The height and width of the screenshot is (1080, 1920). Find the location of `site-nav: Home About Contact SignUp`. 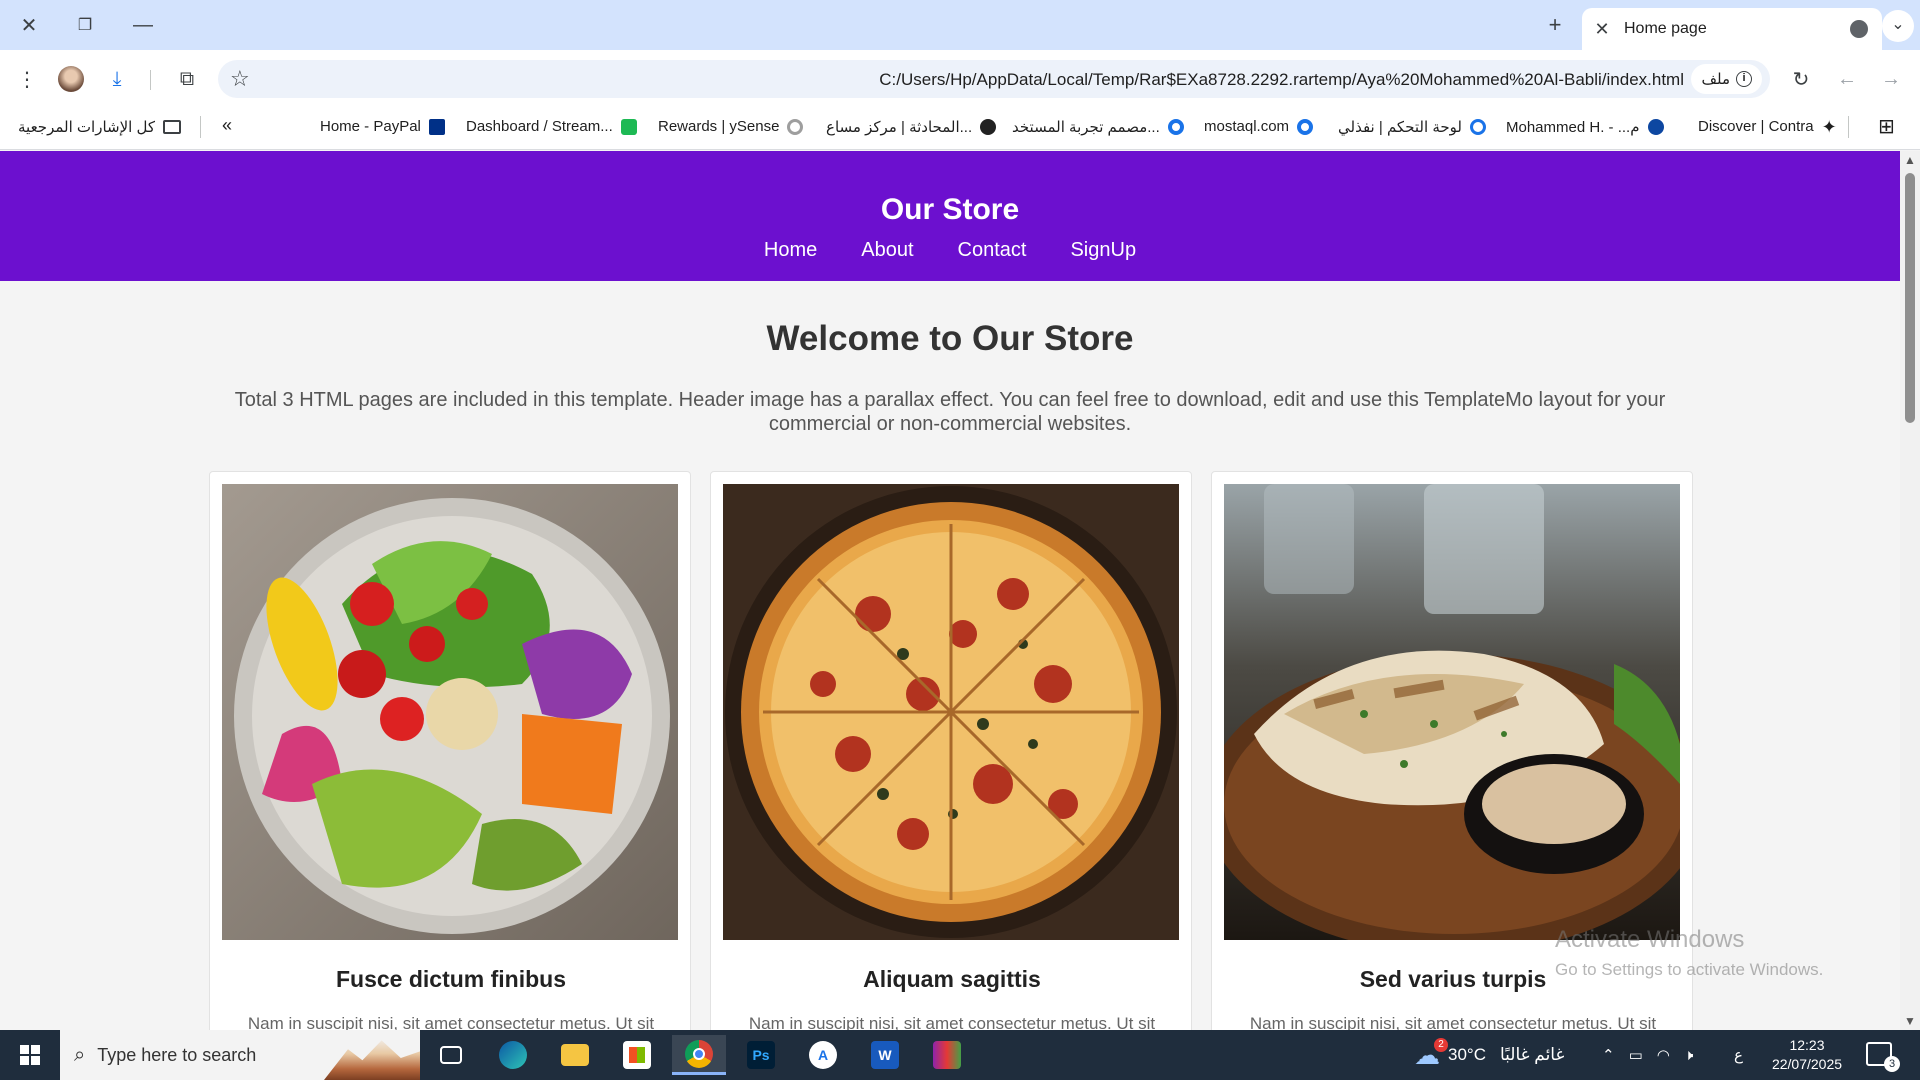

site-nav: Home About Contact SignUp is located at coordinates (950, 250).